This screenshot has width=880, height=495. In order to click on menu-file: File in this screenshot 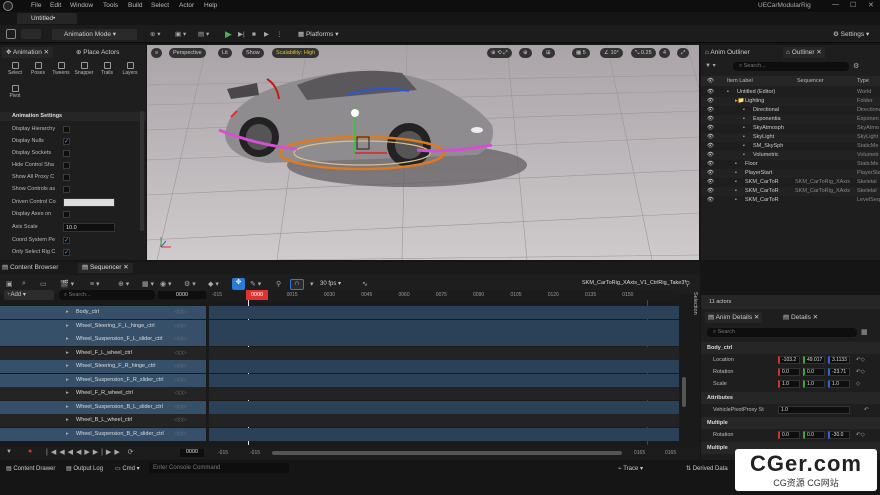, I will do `click(36, 5)`.